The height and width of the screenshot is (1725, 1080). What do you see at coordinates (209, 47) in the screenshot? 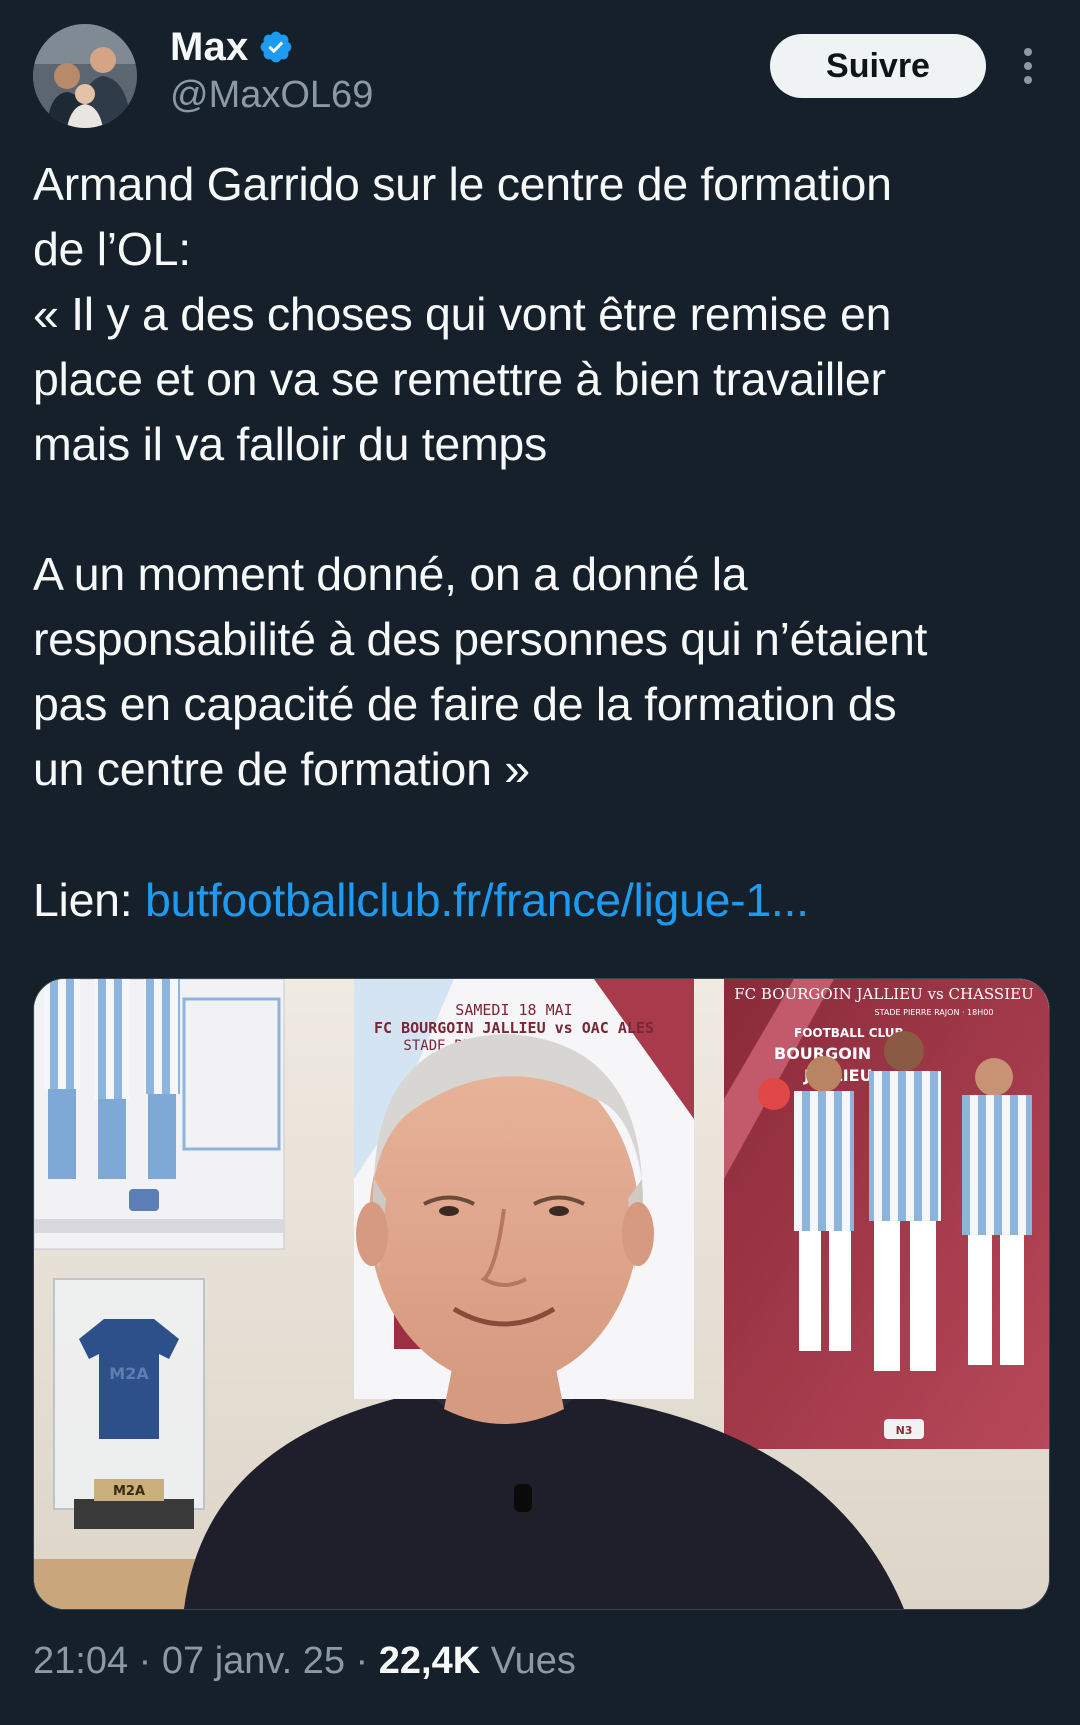
I see `author-display-name: Max` at bounding box center [209, 47].